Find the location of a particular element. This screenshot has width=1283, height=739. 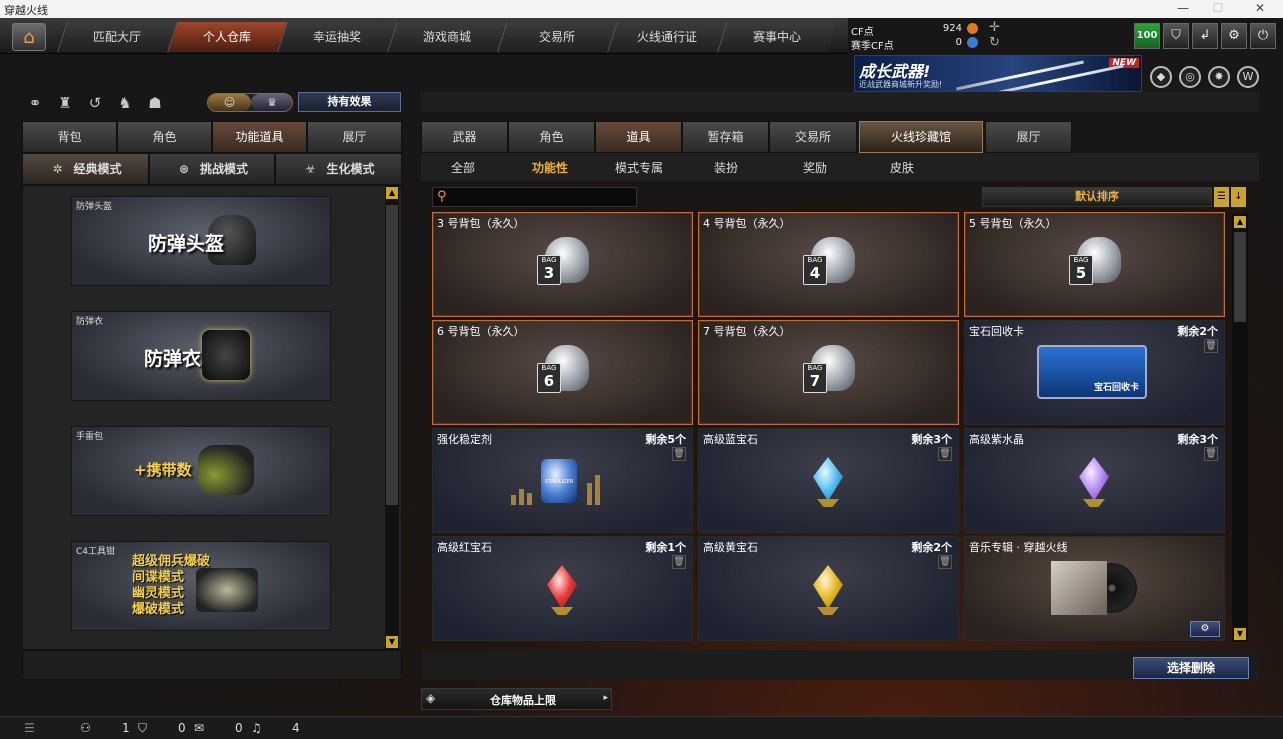

level-badge: 100 is located at coordinates (1147, 36).